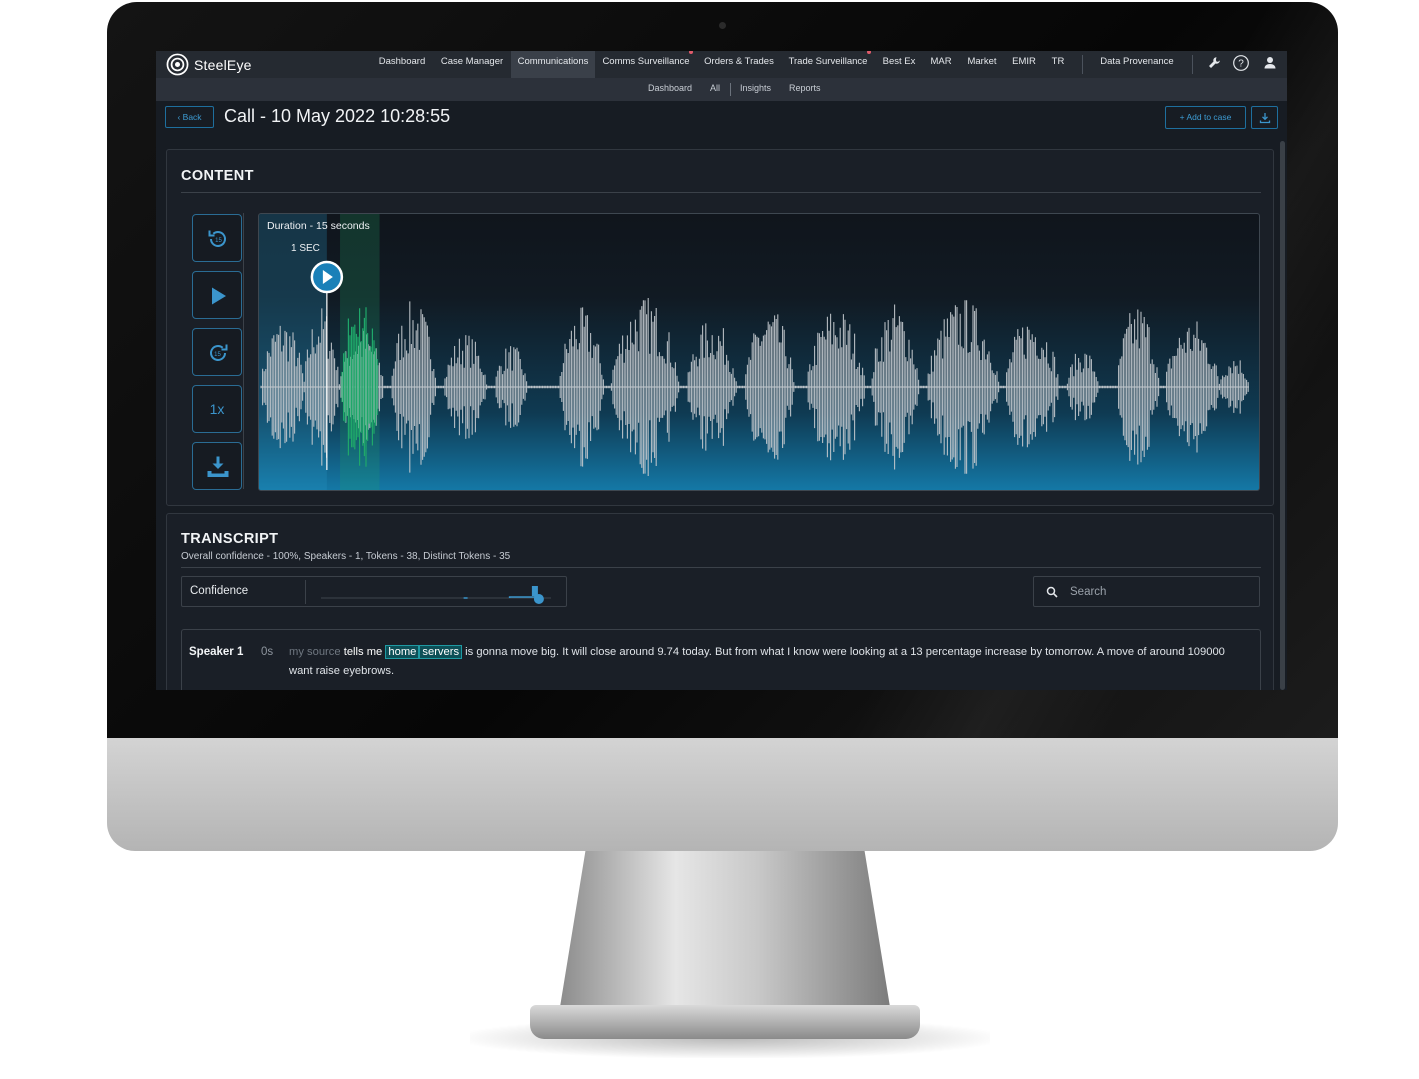  I want to click on logo: SteelEye, so click(209, 64).